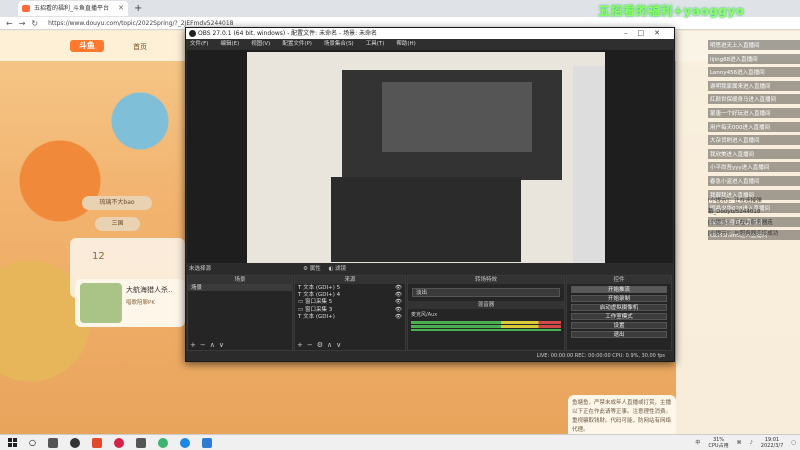  Describe the element at coordinates (118, 442) in the screenshot. I see `app-icon-weibo` at that location.